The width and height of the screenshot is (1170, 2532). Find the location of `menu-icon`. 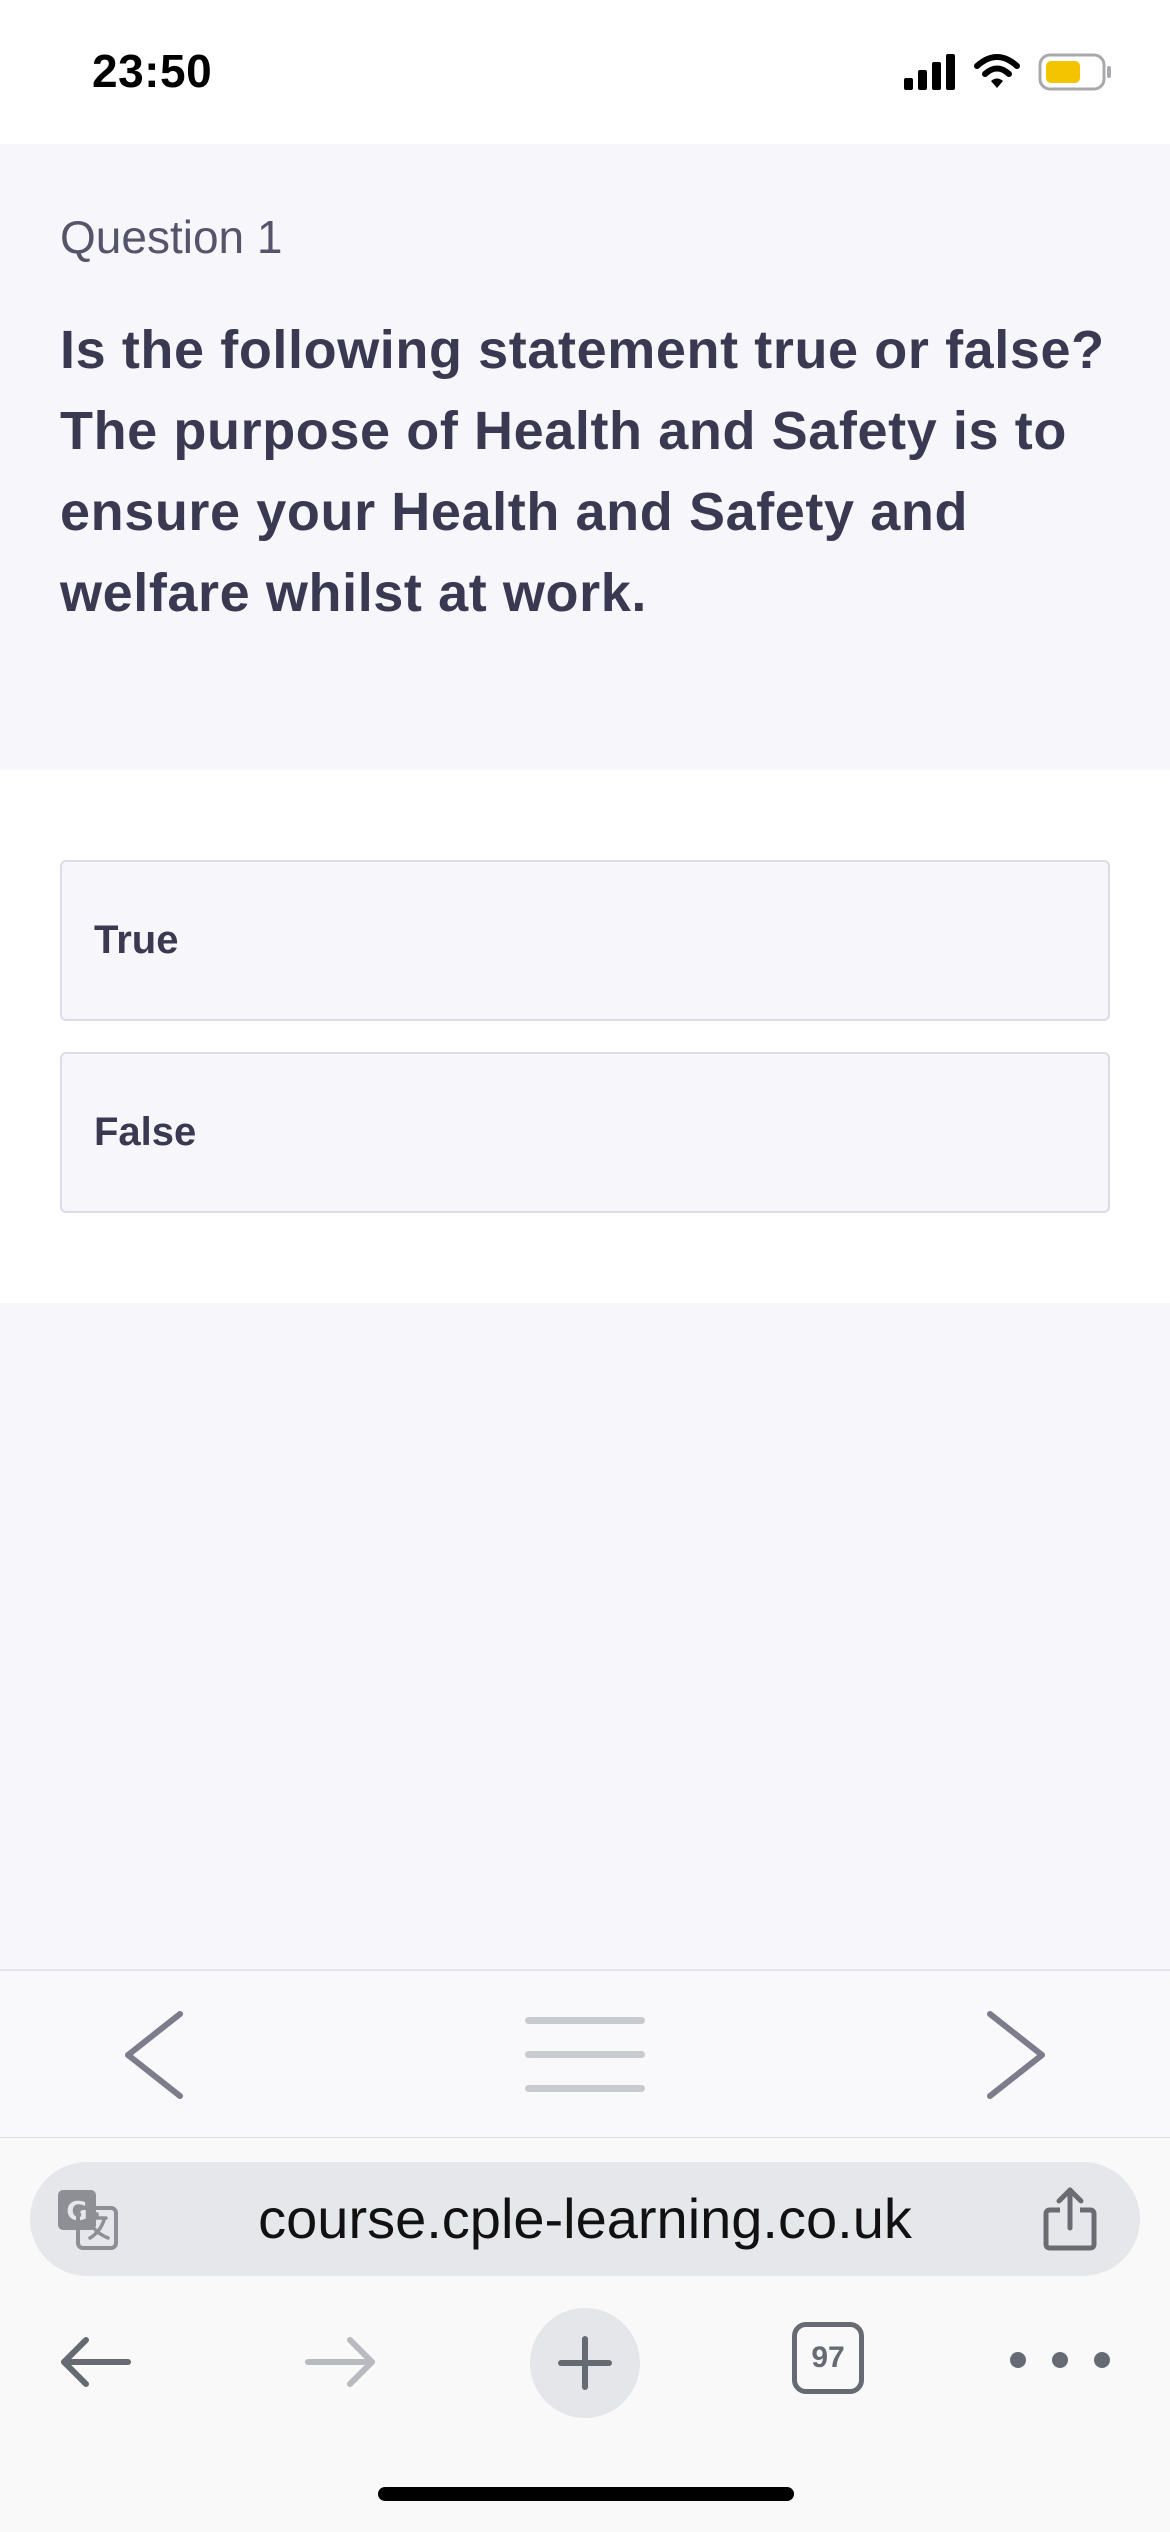

menu-icon is located at coordinates (585, 2054).